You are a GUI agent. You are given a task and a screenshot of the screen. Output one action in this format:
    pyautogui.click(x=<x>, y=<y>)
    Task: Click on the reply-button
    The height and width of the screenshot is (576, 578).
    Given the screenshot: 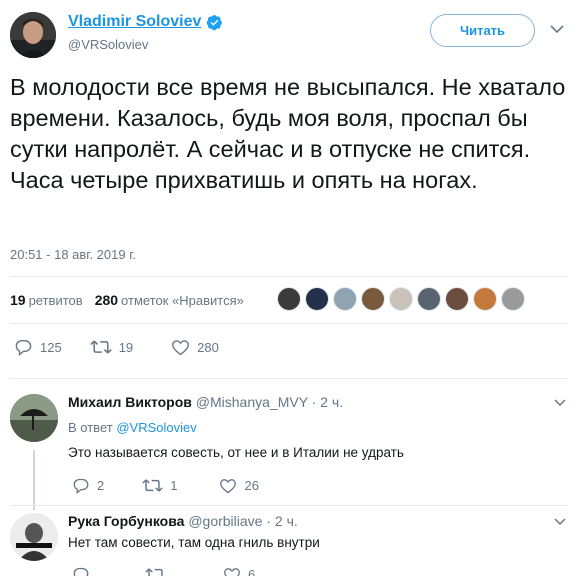 What is the action you would take?
    pyautogui.click(x=84, y=571)
    